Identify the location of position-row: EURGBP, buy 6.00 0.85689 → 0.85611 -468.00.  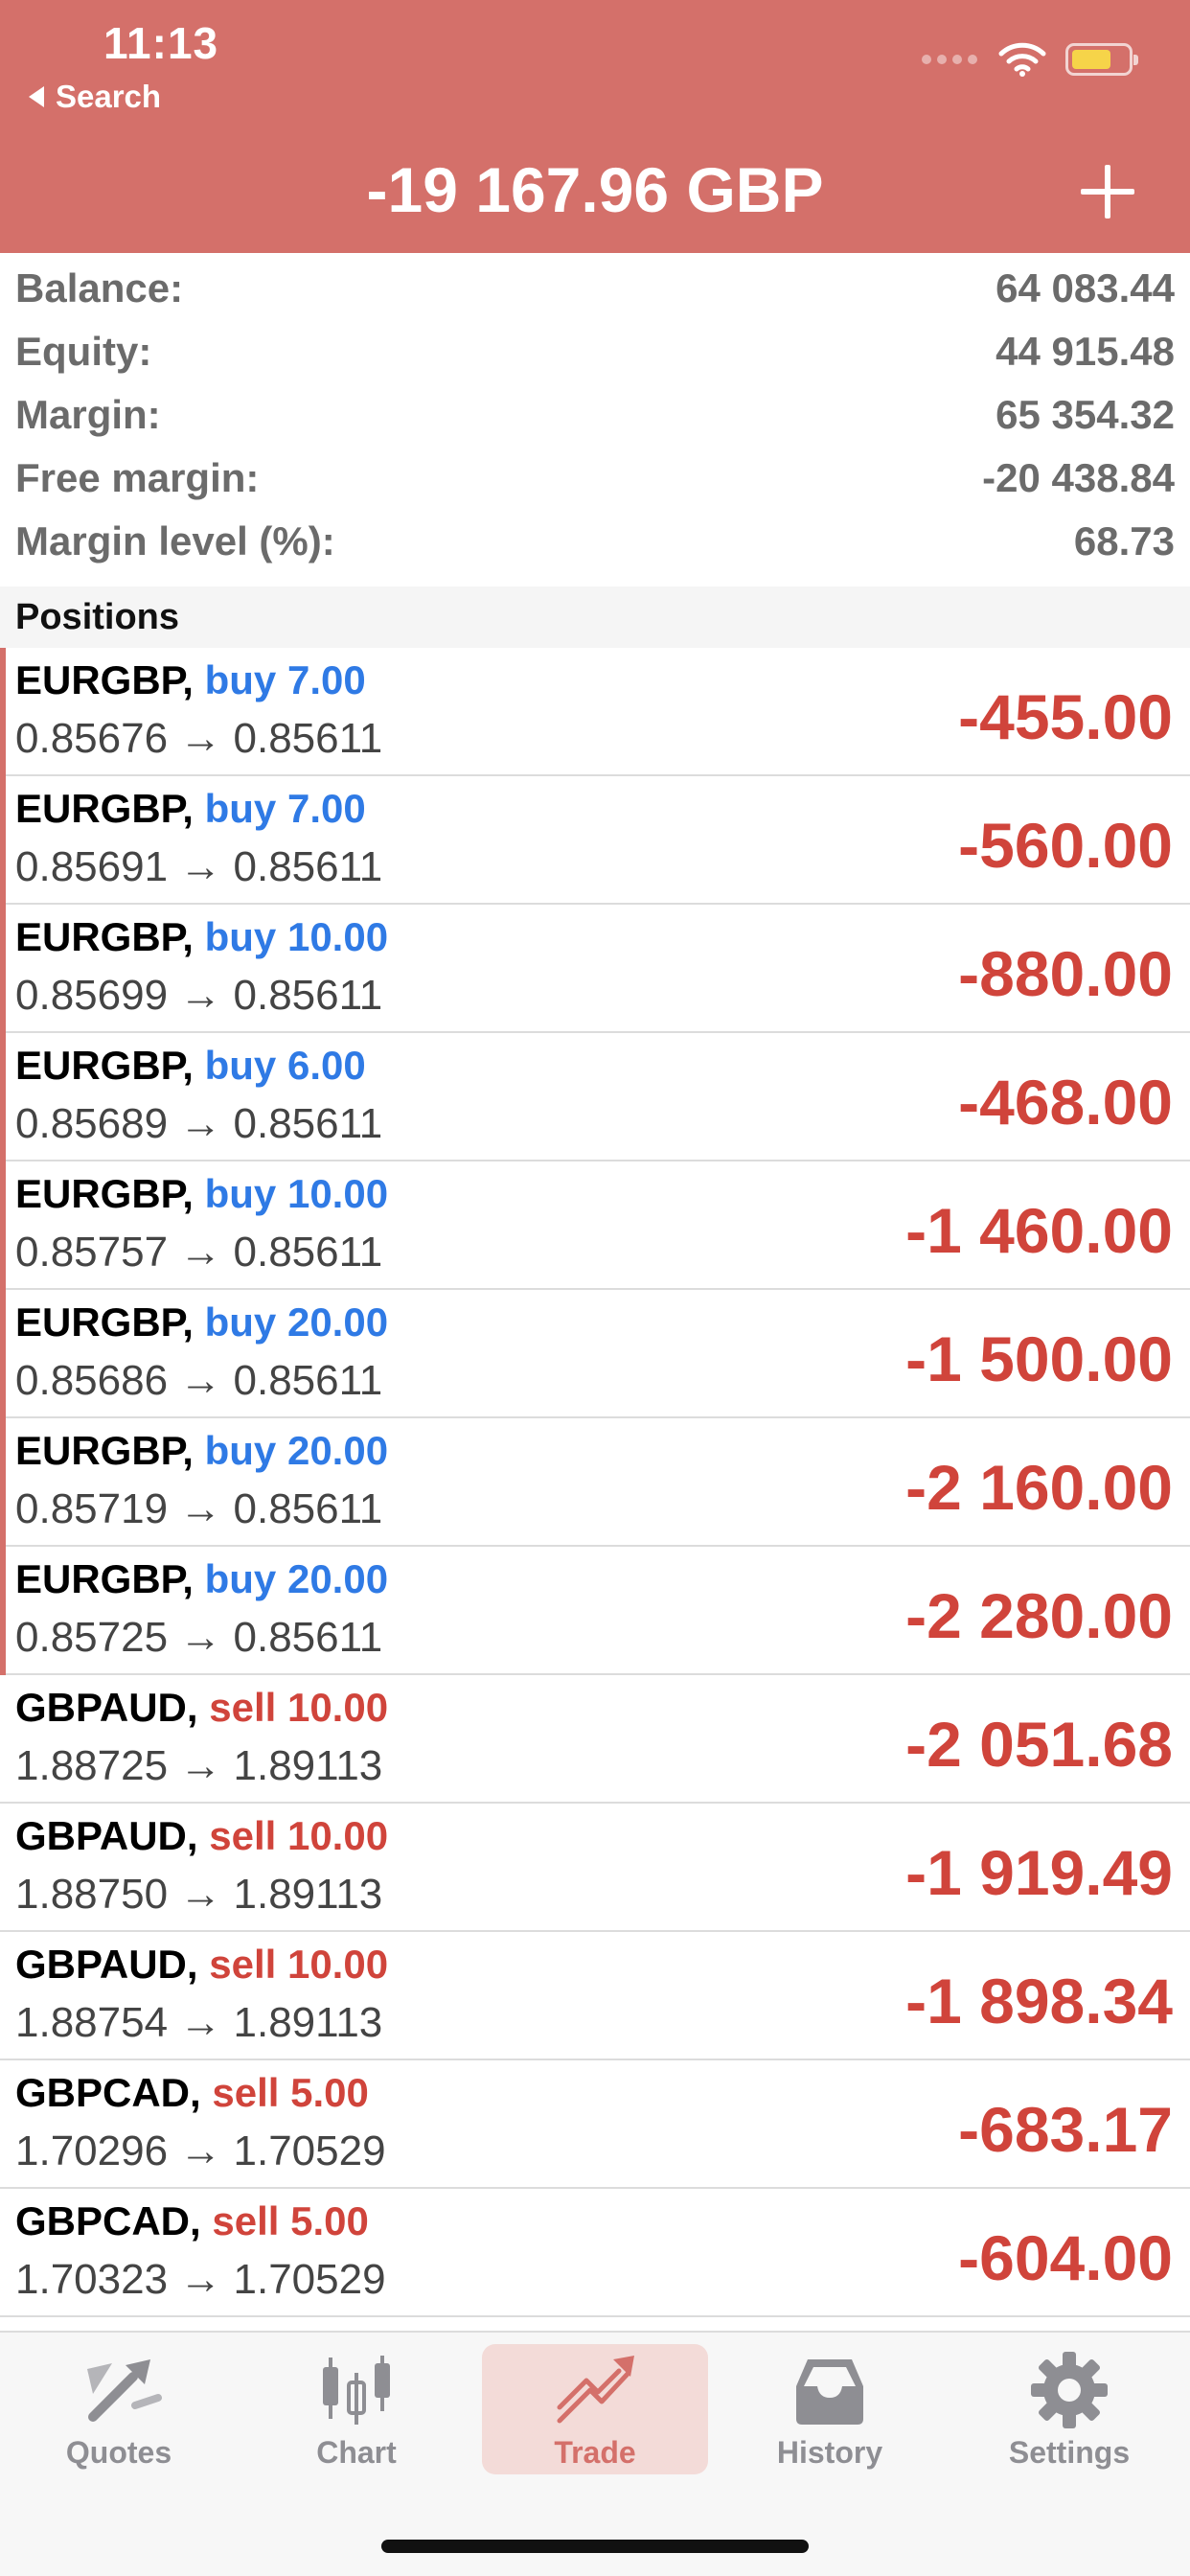
(595, 1097).